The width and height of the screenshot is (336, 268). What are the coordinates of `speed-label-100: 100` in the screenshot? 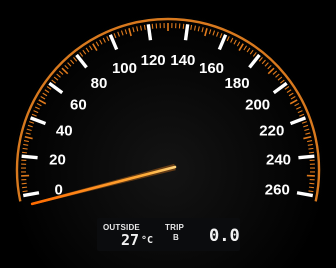 It's located at (124, 68).